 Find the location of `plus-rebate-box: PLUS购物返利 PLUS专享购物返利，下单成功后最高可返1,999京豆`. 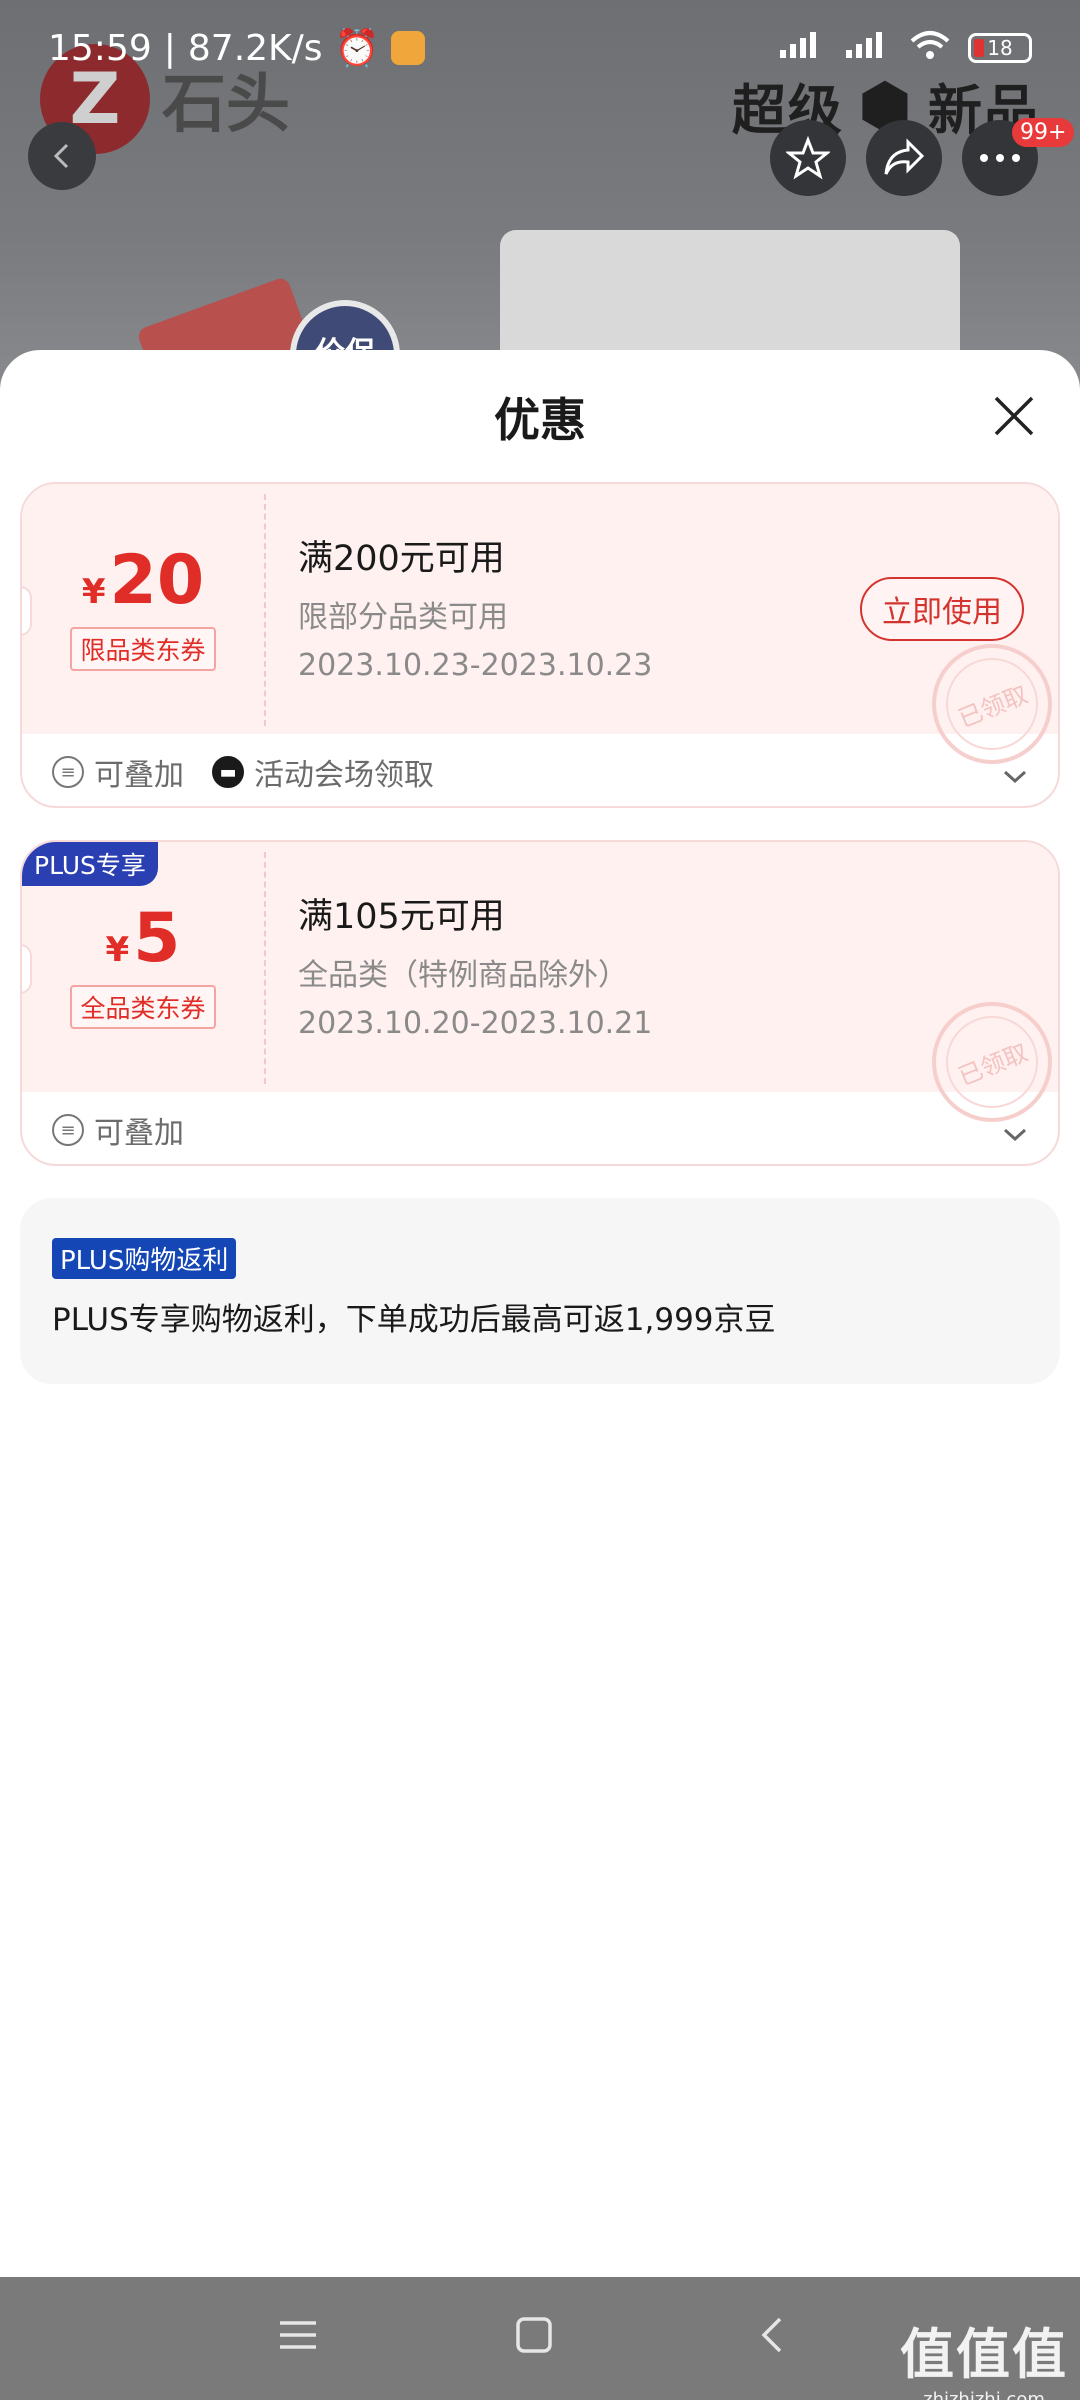

plus-rebate-box: PLUS购物返利 PLUS专享购物返利，下单成功后最高可返1,999京豆 is located at coordinates (540, 1291).